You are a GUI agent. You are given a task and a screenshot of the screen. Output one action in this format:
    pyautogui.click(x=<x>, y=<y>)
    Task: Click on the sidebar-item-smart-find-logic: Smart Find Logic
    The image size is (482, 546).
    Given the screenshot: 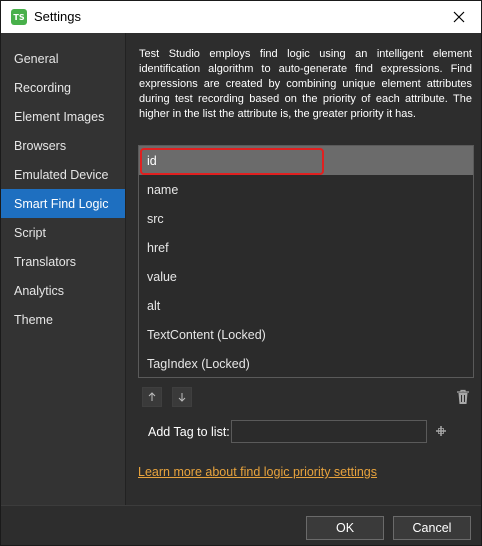 What is the action you would take?
    pyautogui.click(x=63, y=203)
    